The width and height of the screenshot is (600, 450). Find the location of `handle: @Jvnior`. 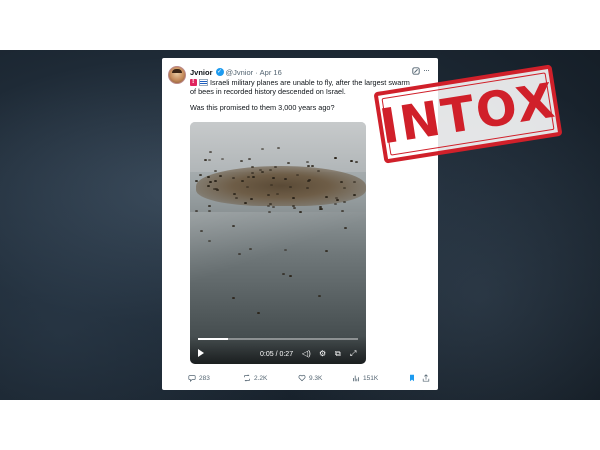

handle: @Jvnior is located at coordinates (240, 72).